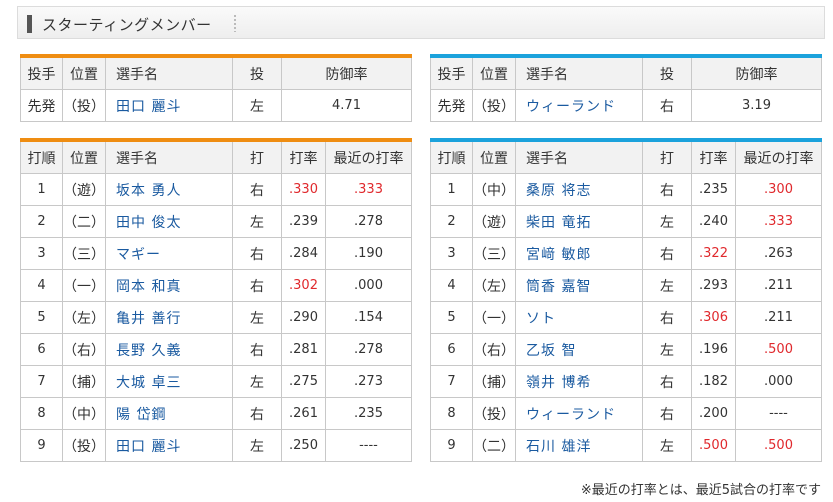 The height and width of the screenshot is (502, 833). Describe the element at coordinates (579, 317) in the screenshot. I see `player-name-link: ソト` at that location.